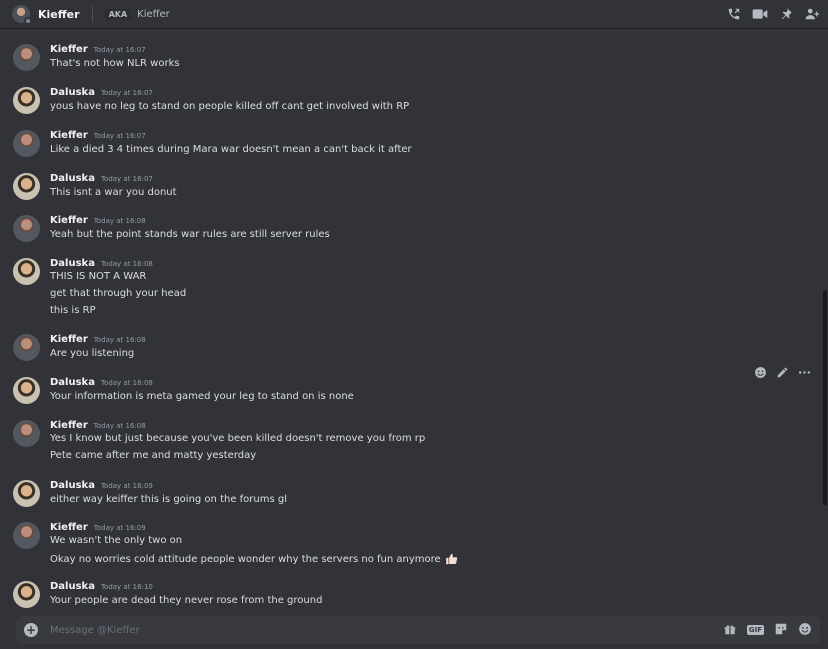 The width and height of the screenshot is (828, 649). Describe the element at coordinates (730, 630) in the screenshot. I see `gift-icon` at that location.